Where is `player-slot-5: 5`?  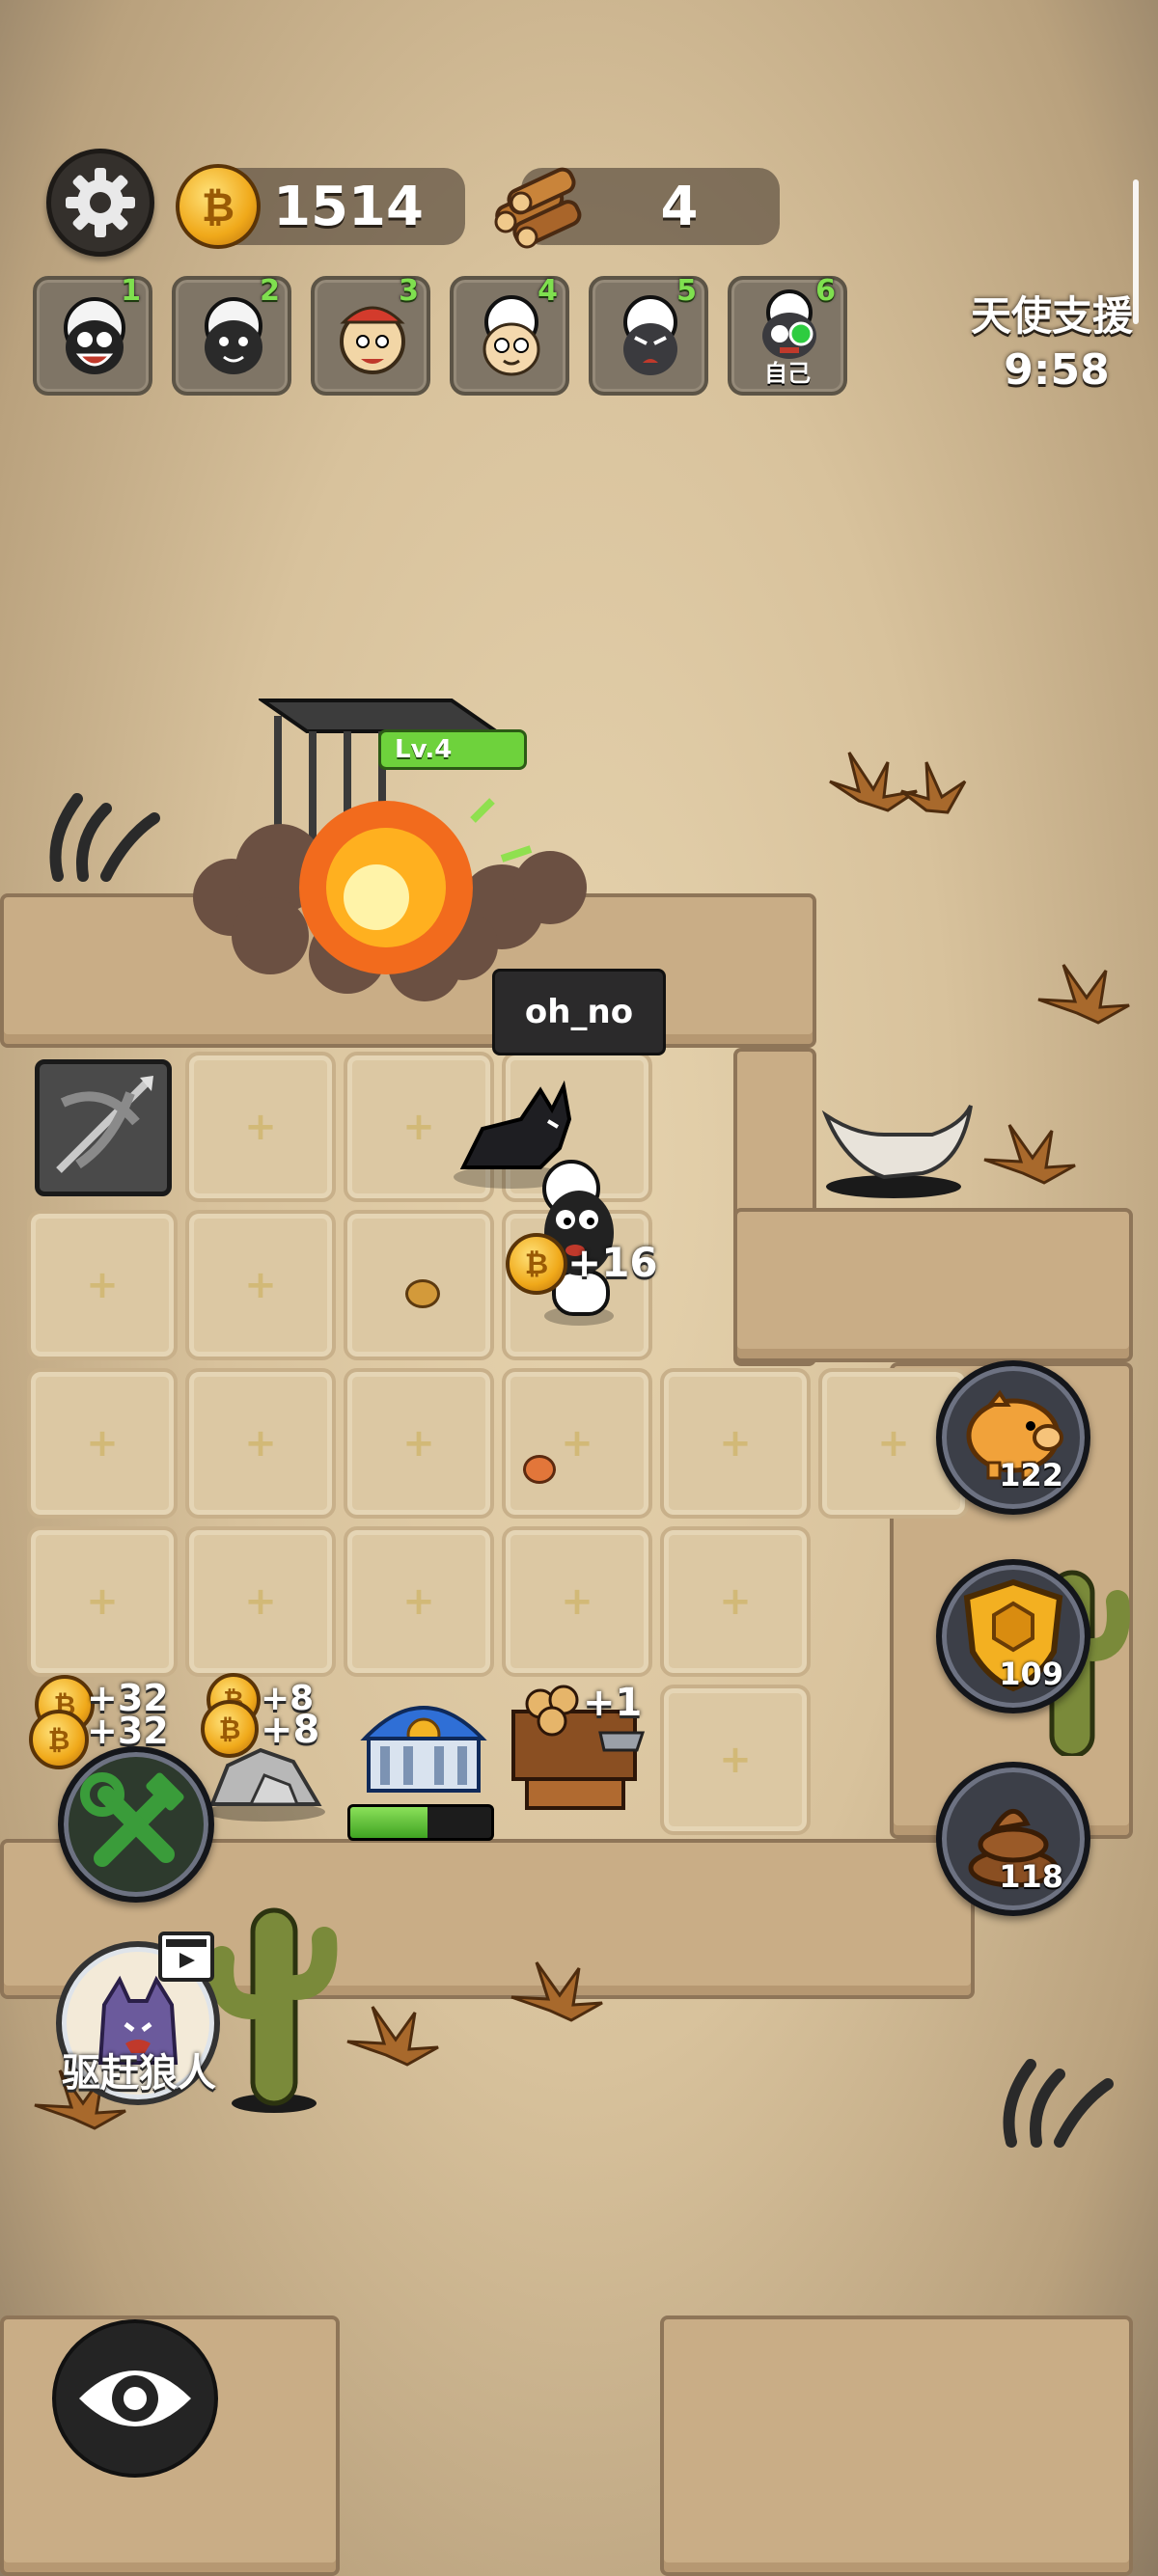 player-slot-5: 5 is located at coordinates (648, 335).